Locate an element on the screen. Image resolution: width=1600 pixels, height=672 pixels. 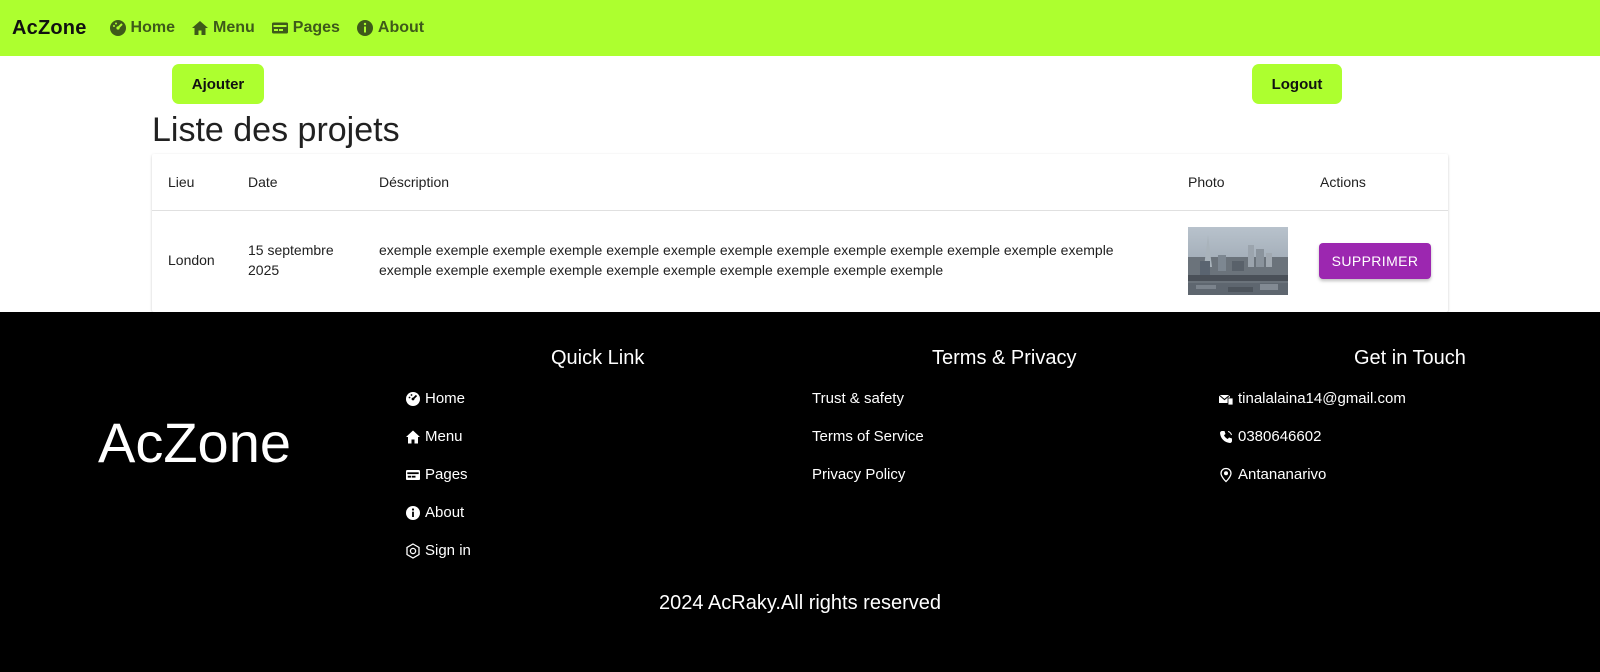
contact-phone-text: 0380646602 is located at coordinates (1280, 436).